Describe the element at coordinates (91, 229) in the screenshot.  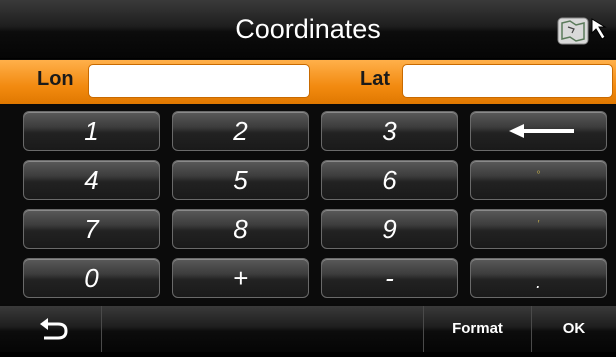
I see `key-7: 7` at that location.